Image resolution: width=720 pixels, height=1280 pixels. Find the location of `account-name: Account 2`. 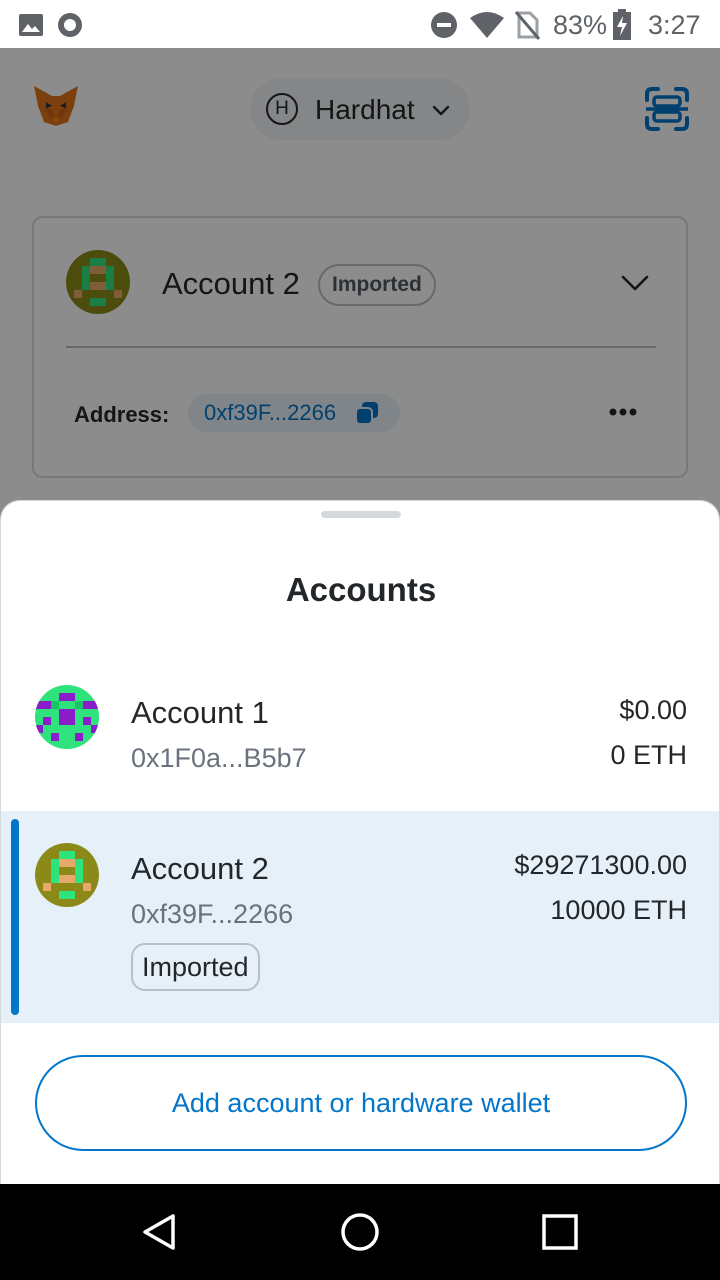

account-name: Account 2 is located at coordinates (200, 868).